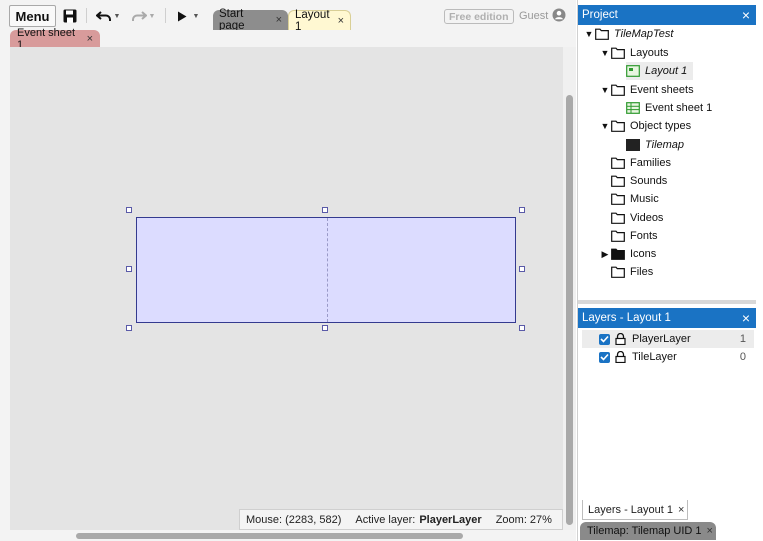 The height and width of the screenshot is (541, 763). I want to click on tree-item-label: Event sheet 1, so click(679, 108).